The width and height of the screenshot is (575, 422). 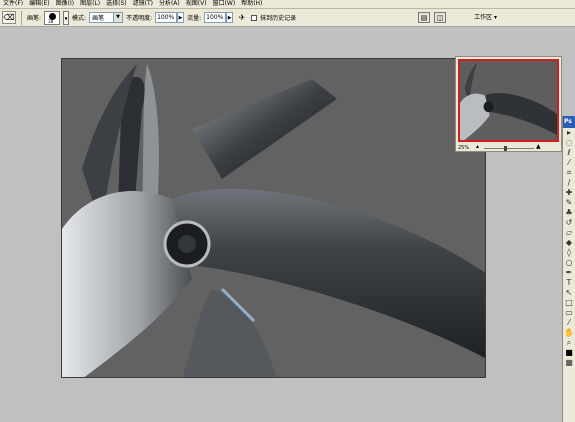 I want to click on move-tool-icon: ▸, so click(x=569, y=133).